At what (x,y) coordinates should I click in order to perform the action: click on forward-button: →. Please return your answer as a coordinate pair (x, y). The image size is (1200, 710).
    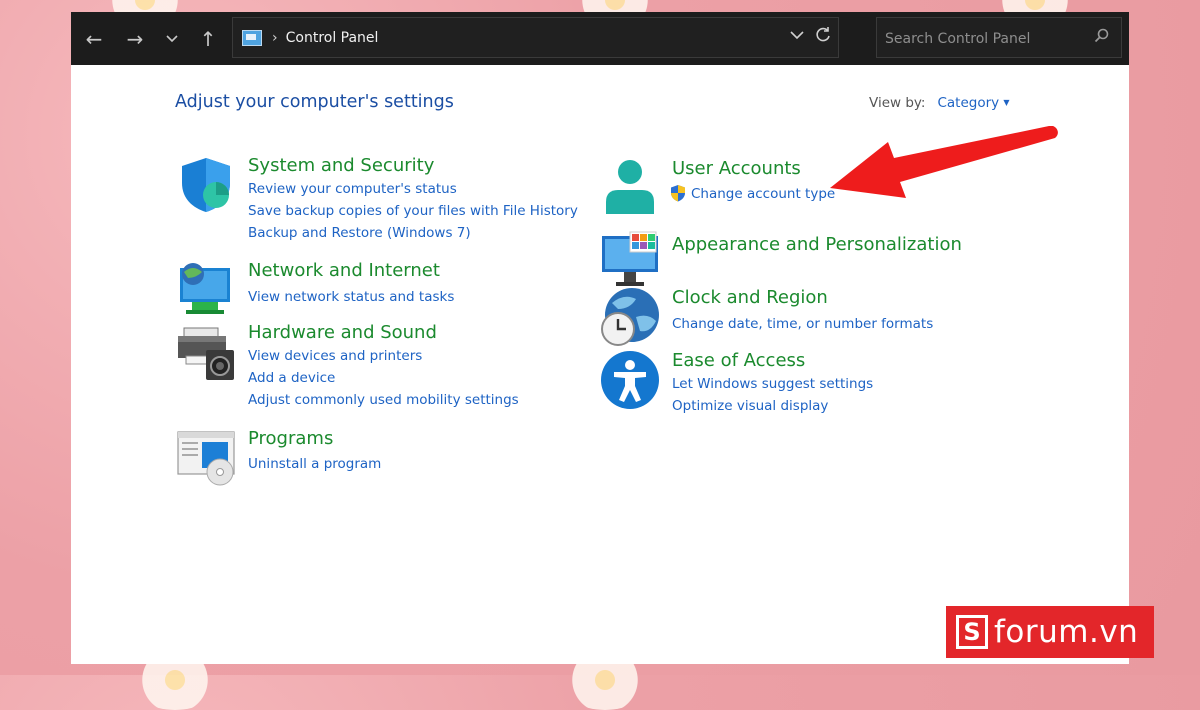
    Looking at the image, I should click on (135, 39).